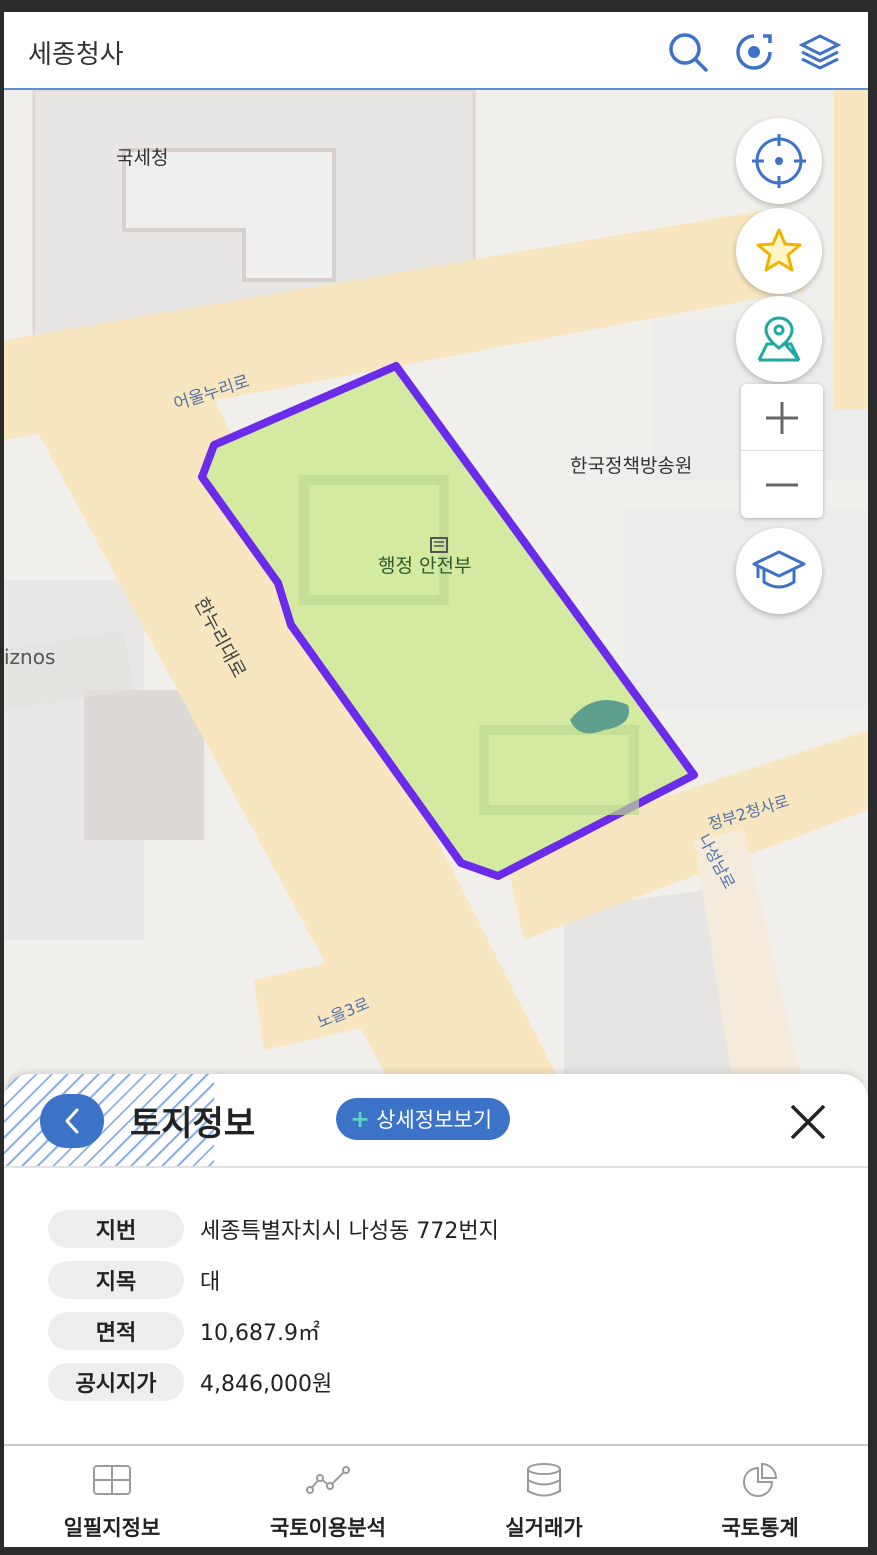 The height and width of the screenshot is (1555, 877). I want to click on nav-item-land-use-analysis: 국토이용분석, so click(328, 1496).